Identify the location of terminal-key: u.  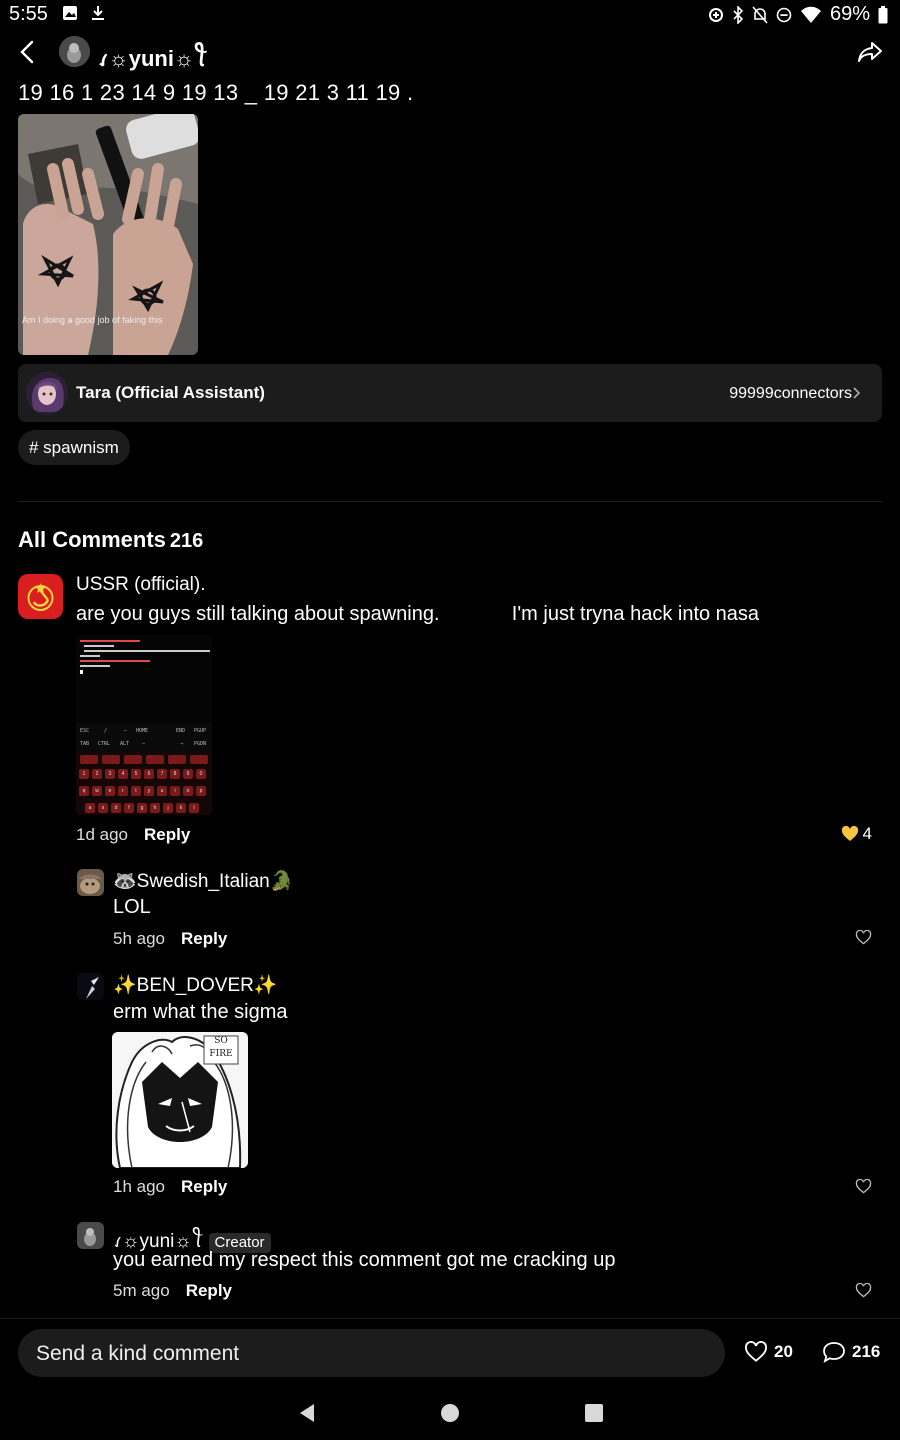
(162, 791).